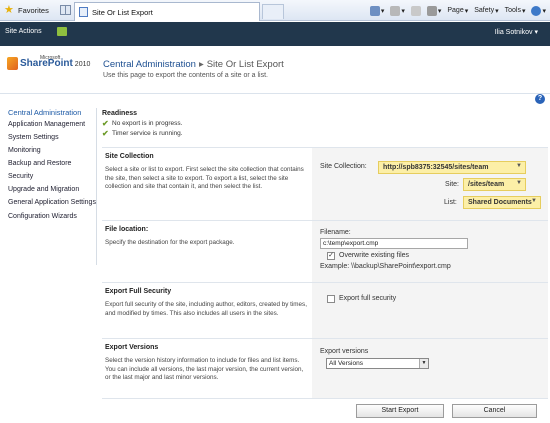 This screenshot has height=423, width=550. What do you see at coordinates (331, 256) in the screenshot?
I see `overwrite-checkbox: ✓` at bounding box center [331, 256].